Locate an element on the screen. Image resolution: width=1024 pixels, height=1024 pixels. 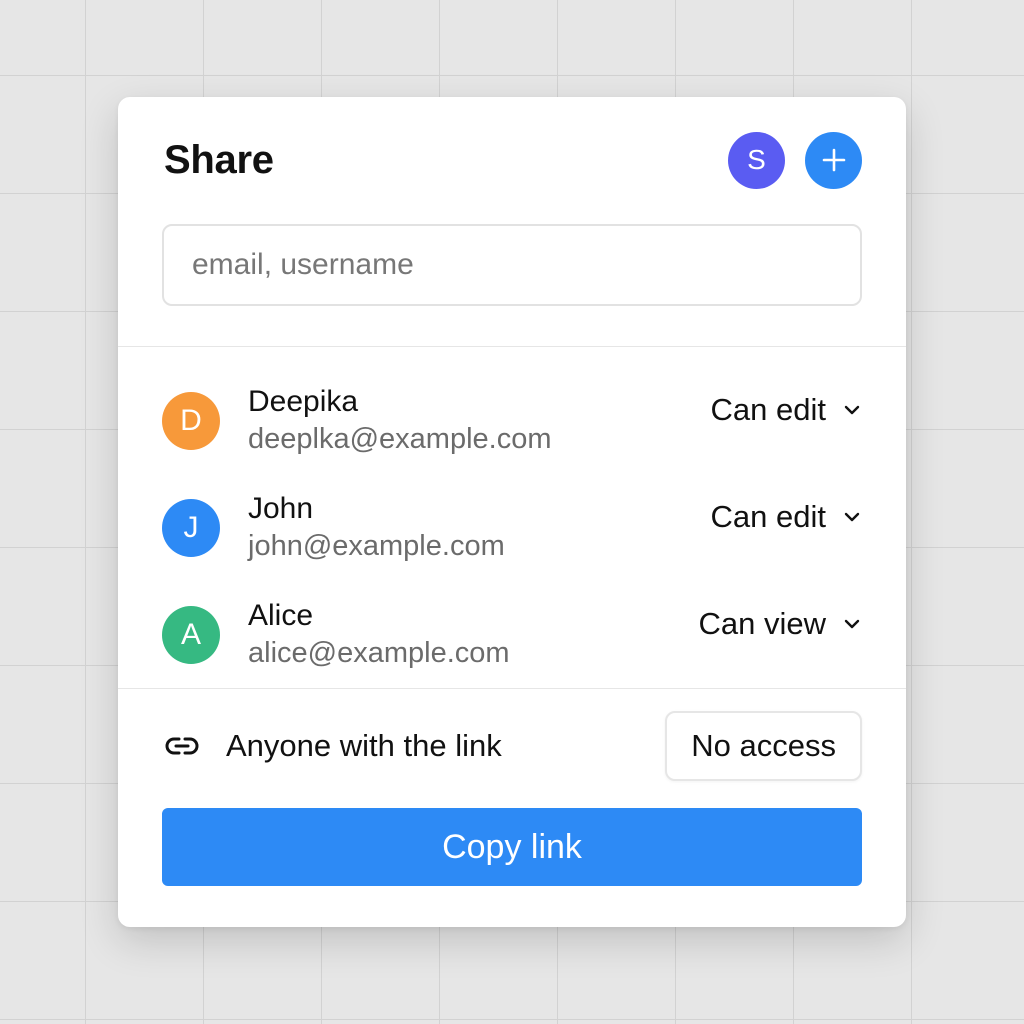
link-access-dropdown: No access is located at coordinates (763, 746).